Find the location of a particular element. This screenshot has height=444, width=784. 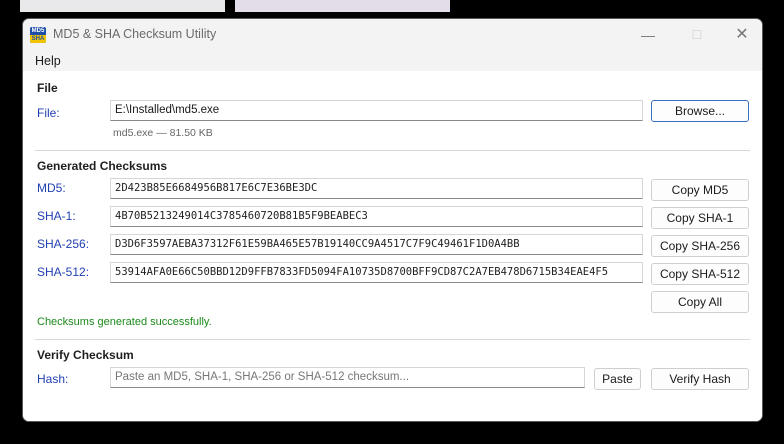

copy-sha512-button: Copy SHA-512 is located at coordinates (700, 274).